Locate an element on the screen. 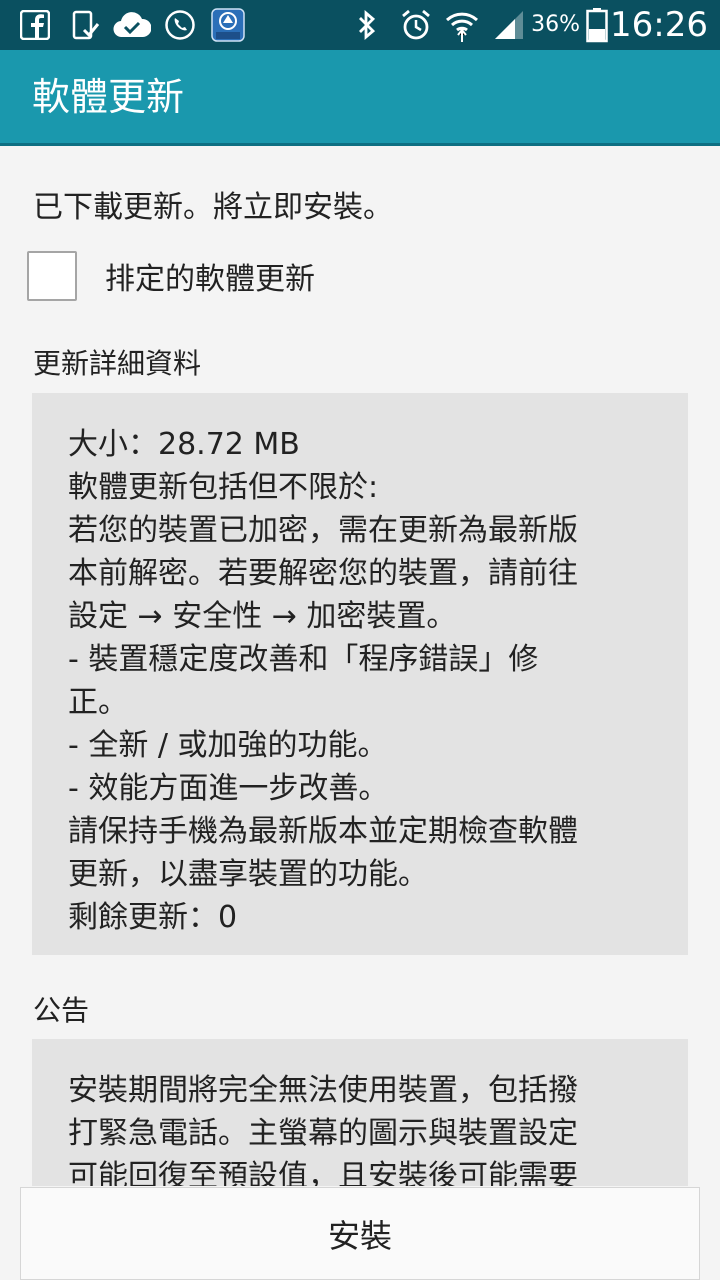 The height and width of the screenshot is (1280, 720). notice-line: 可能回復至預設值，且安裝後可能需要 is located at coordinates (323, 1172).